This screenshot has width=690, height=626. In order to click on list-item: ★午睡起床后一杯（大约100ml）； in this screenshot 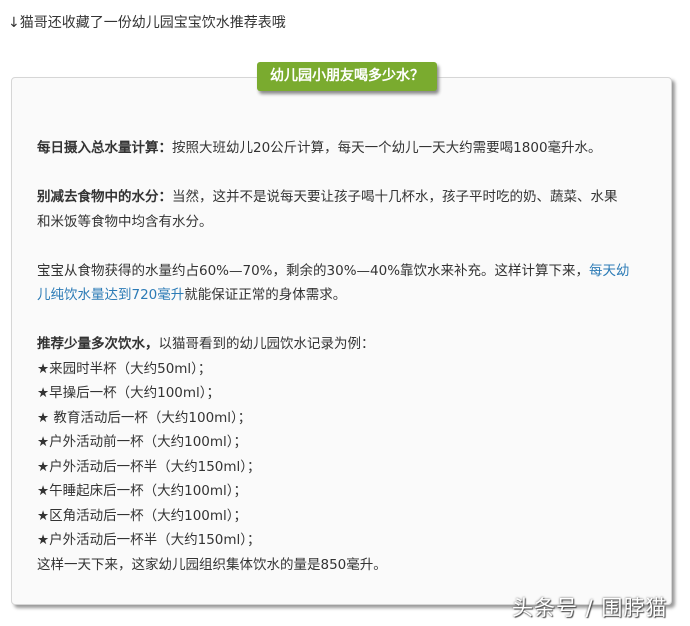, I will do `click(142, 491)`.